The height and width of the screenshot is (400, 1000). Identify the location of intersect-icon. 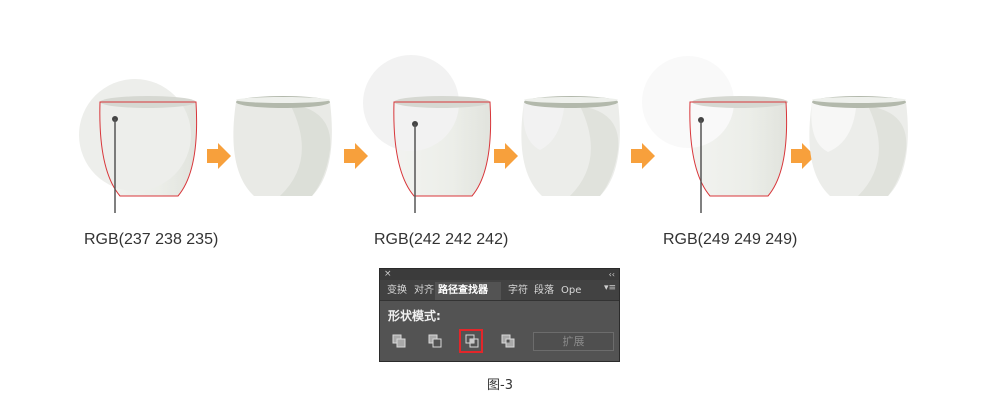
(472, 341).